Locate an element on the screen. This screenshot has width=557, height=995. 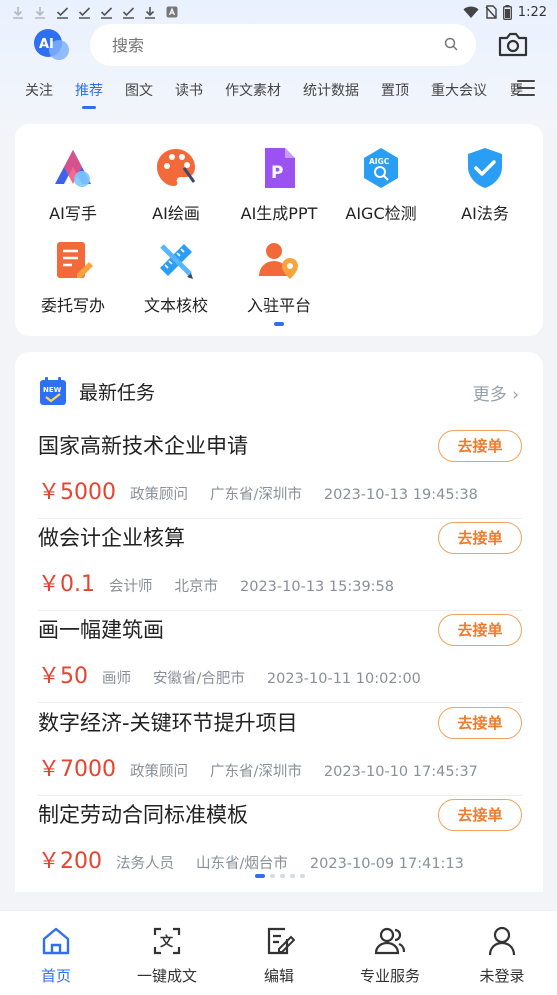
task-time: 2023-10-13 19:45:38 is located at coordinates (400, 495).